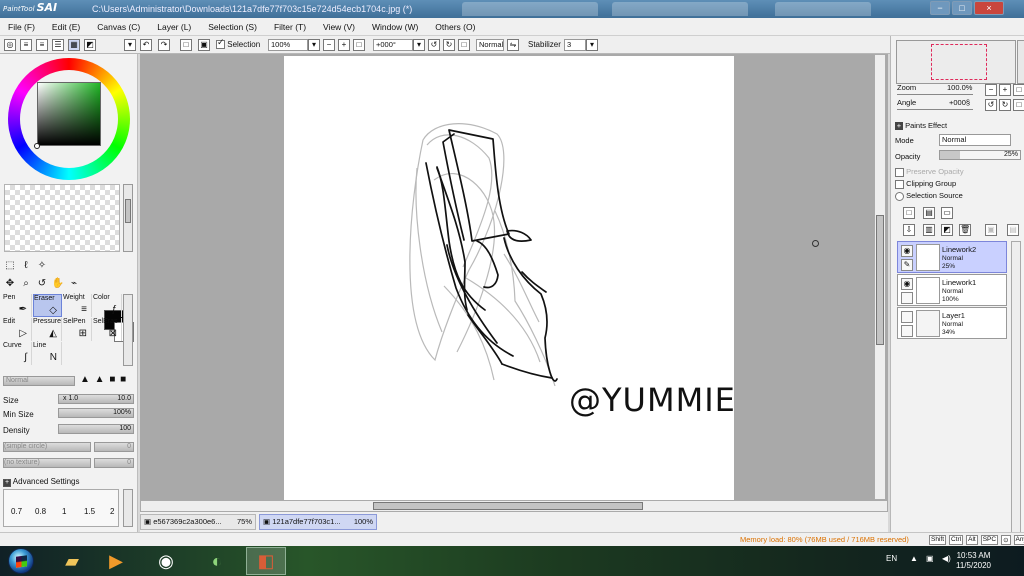 This screenshot has width=1024, height=576. I want to click on zoom-in-icon: +, so click(344, 45).